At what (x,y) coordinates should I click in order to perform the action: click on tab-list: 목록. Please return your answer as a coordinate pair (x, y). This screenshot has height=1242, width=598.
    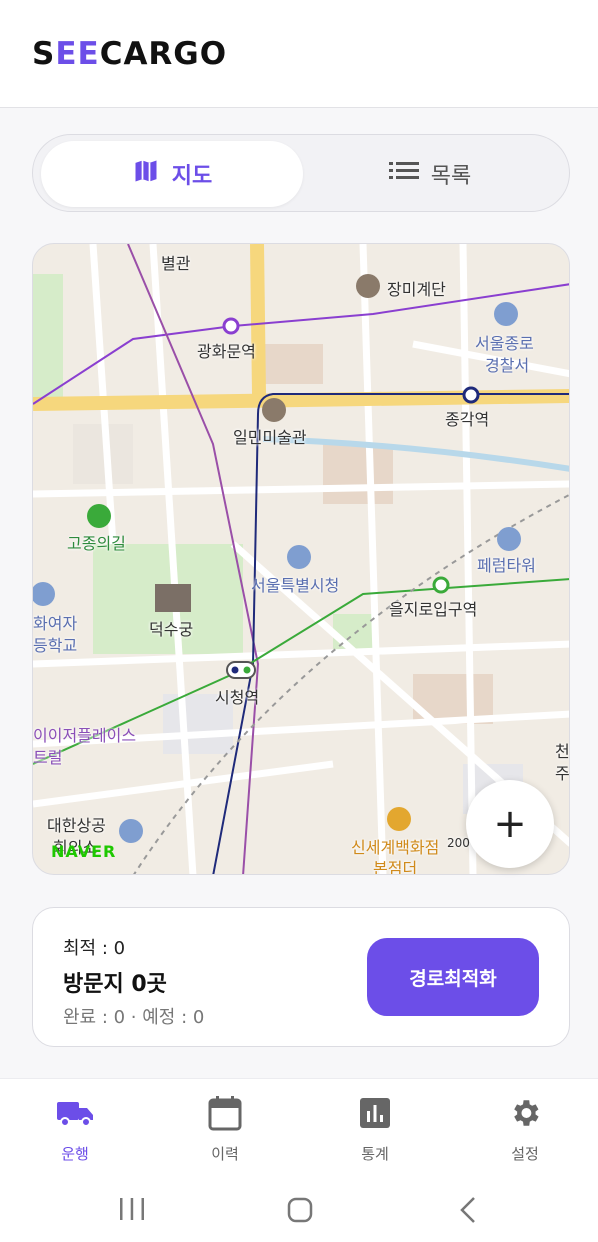
    Looking at the image, I should click on (430, 174).